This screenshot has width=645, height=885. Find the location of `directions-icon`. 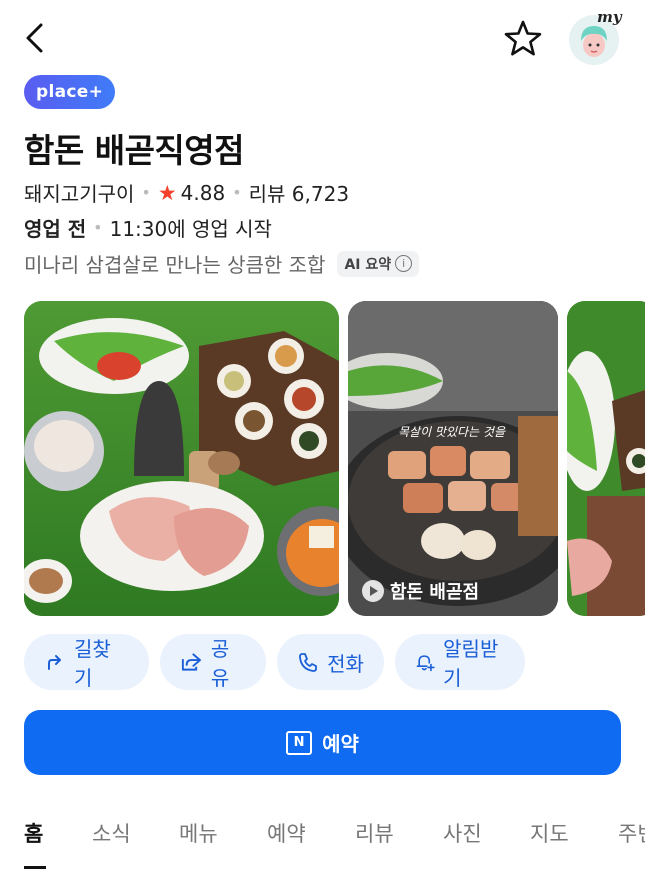

directions-icon is located at coordinates (54, 662).